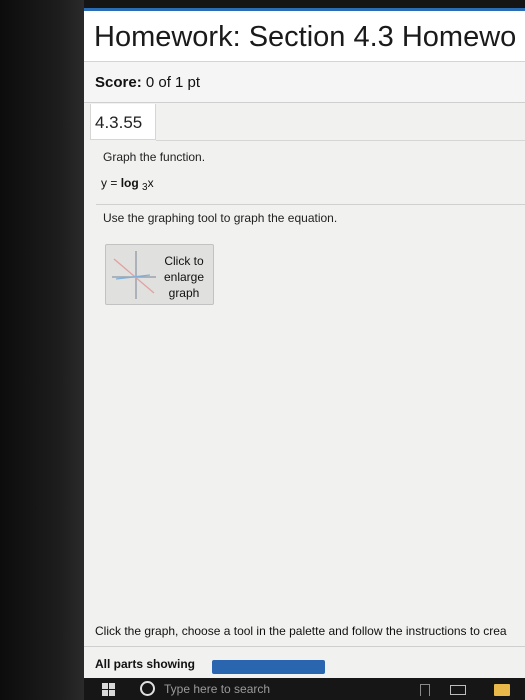 This screenshot has height=700, width=525. I want to click on question-instruction: Graph the function., so click(154, 157).